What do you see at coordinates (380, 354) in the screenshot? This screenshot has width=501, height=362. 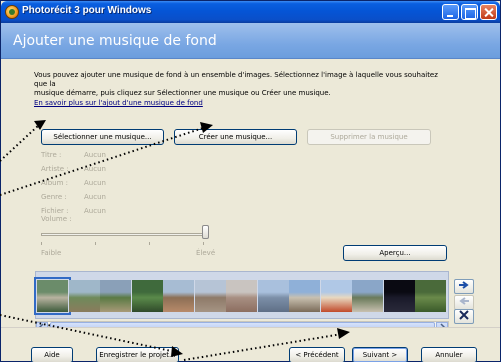 I see `next-button: Suivant >` at bounding box center [380, 354].